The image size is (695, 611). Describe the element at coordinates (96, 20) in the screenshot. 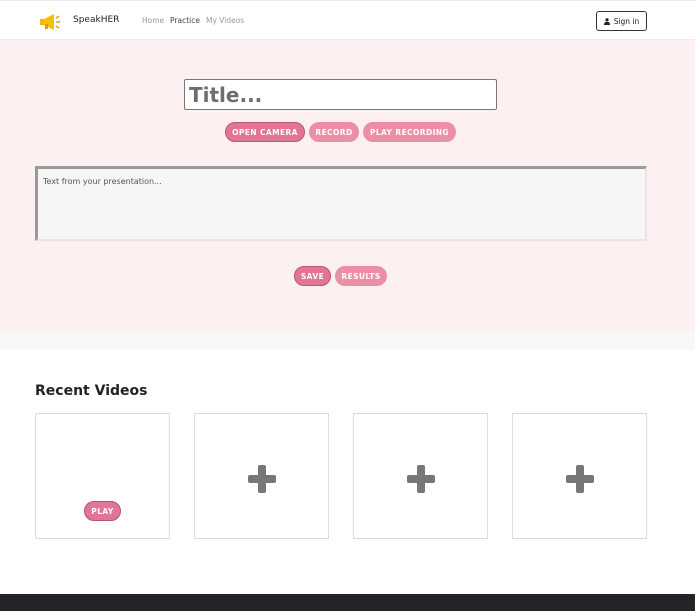

I see `brand-name: SpeakHER` at that location.